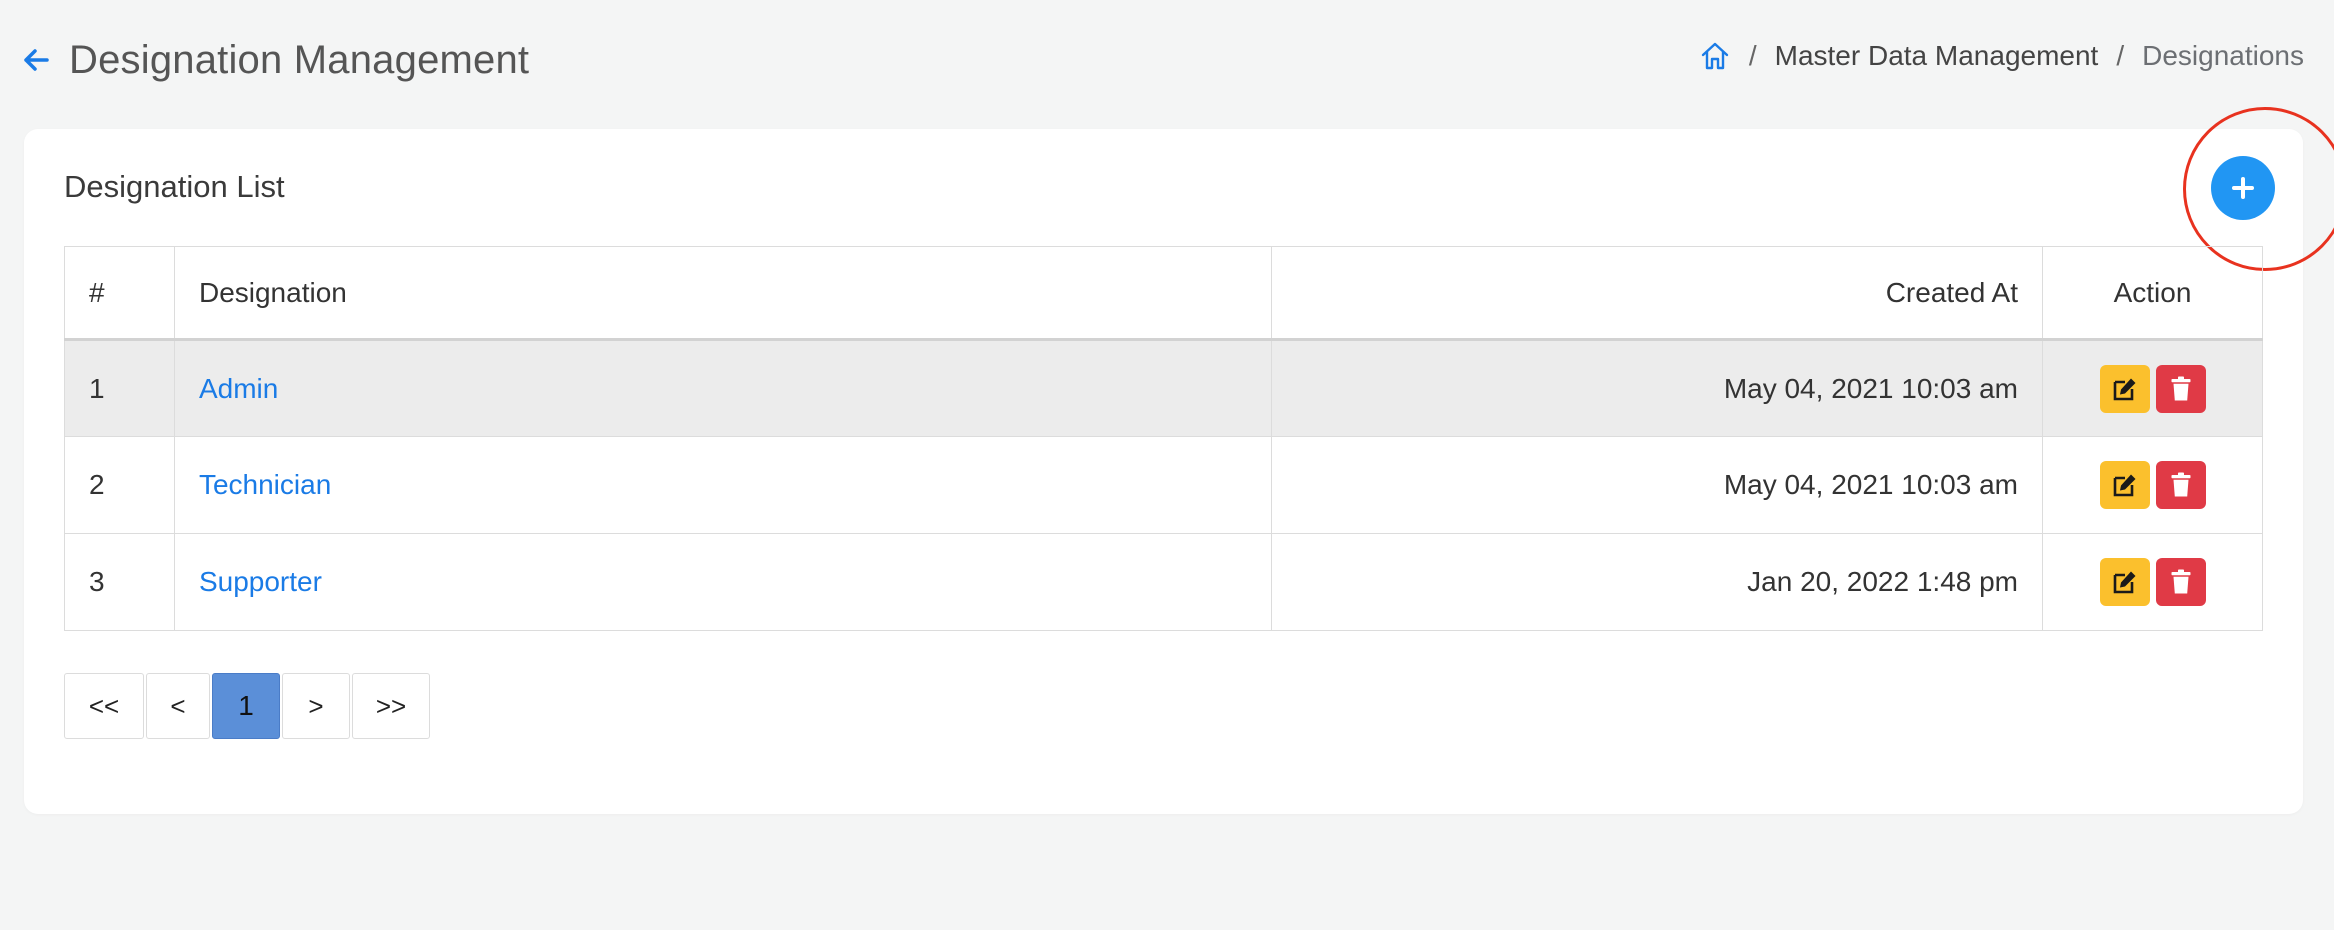 The height and width of the screenshot is (930, 2334). I want to click on row-number: 1, so click(119, 388).